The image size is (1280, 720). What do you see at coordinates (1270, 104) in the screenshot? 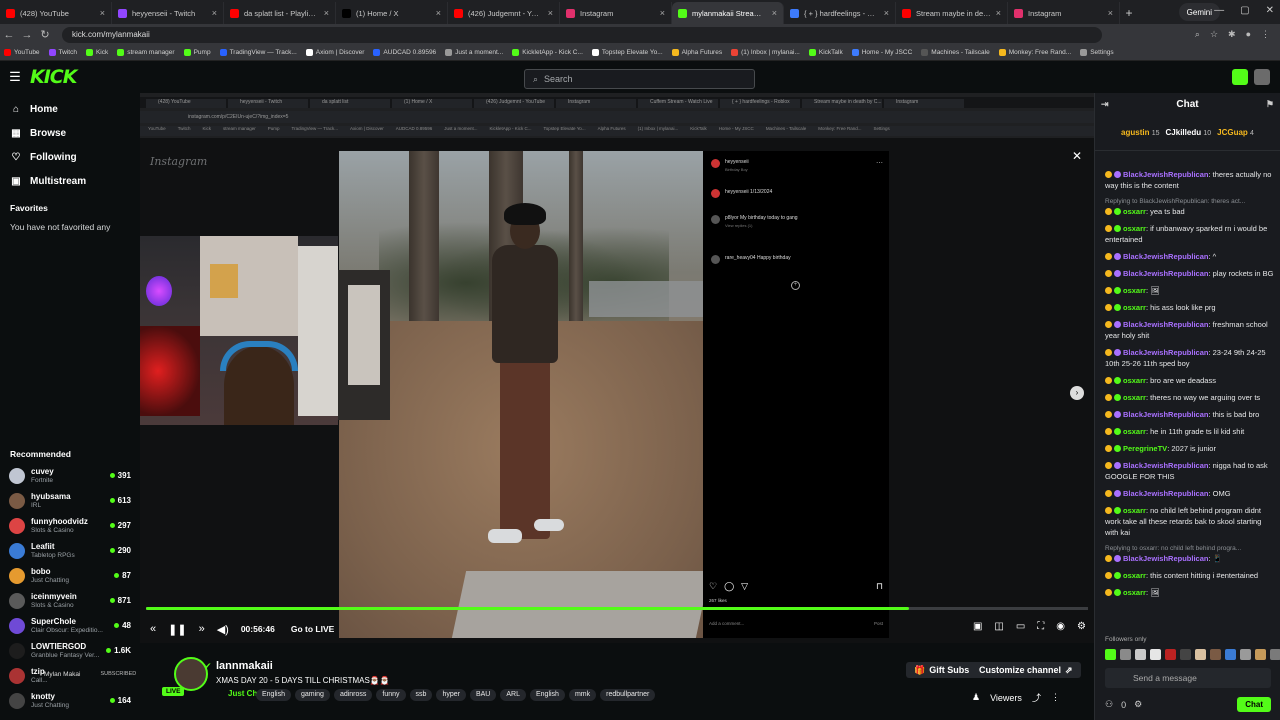
I see `chat-settings-icon: ⚑` at bounding box center [1270, 104].